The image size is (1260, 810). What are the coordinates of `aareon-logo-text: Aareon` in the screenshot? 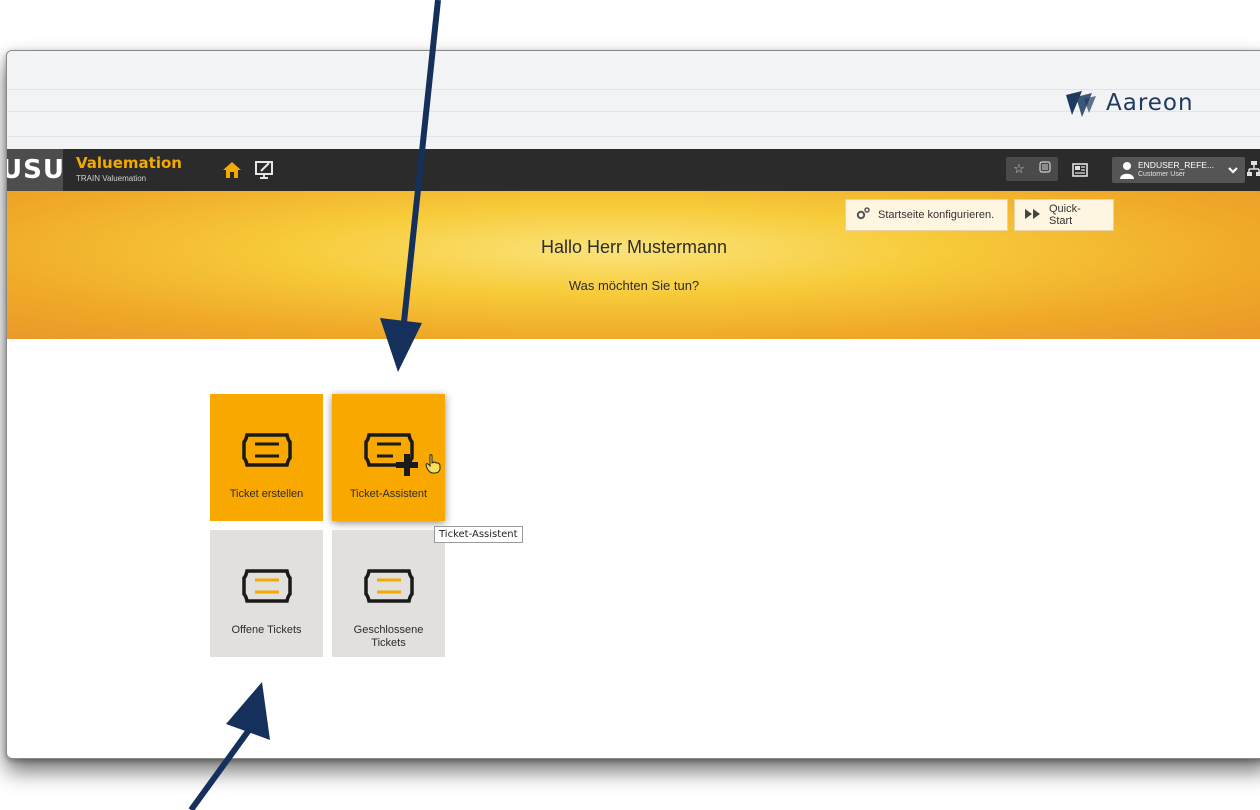 It's located at (1150, 103).